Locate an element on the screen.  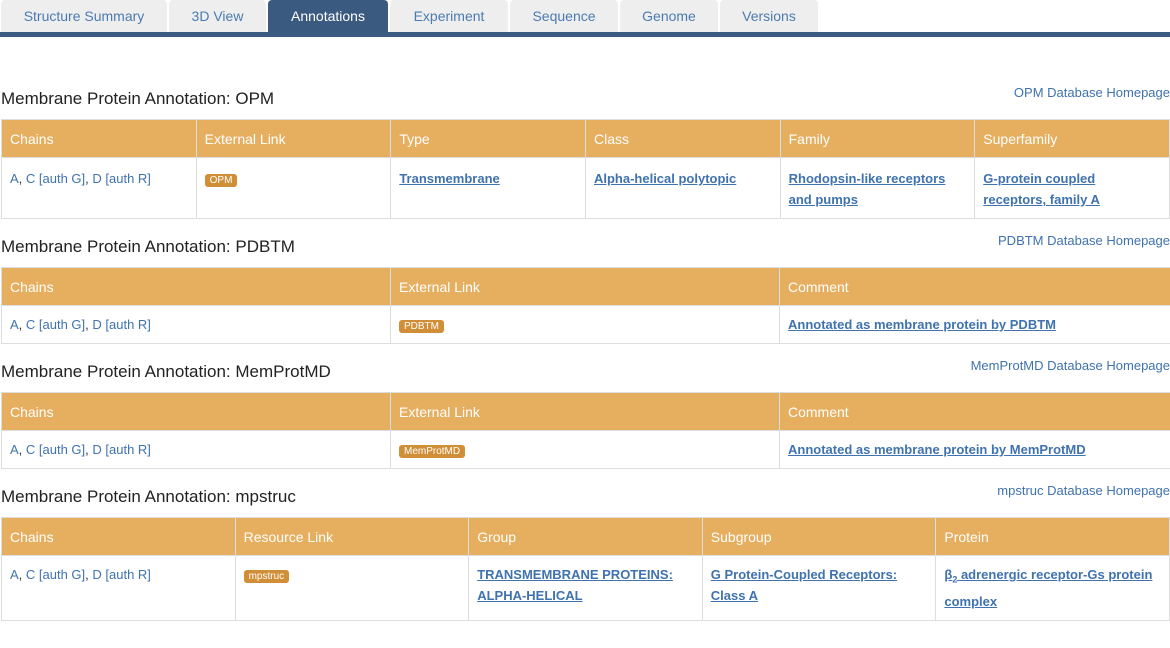
tab-sequence: Sequence is located at coordinates (564, 16).